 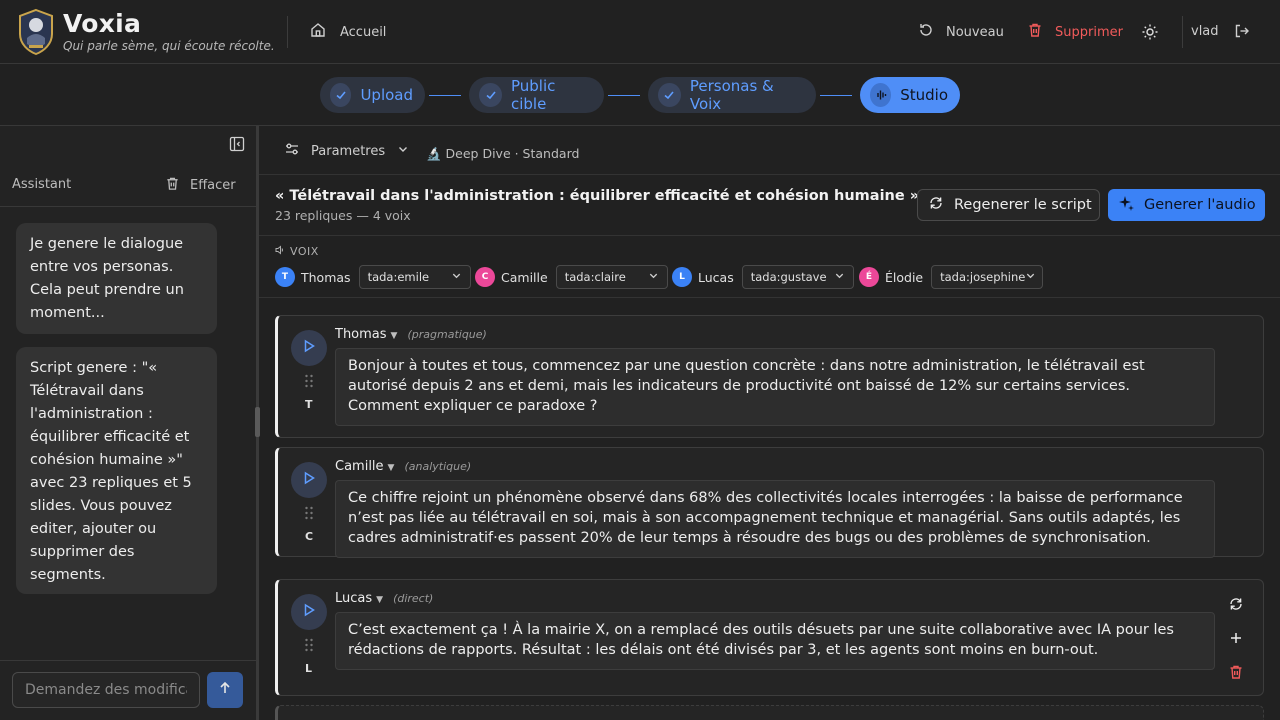 I want to click on avatar: É, so click(x=869, y=277).